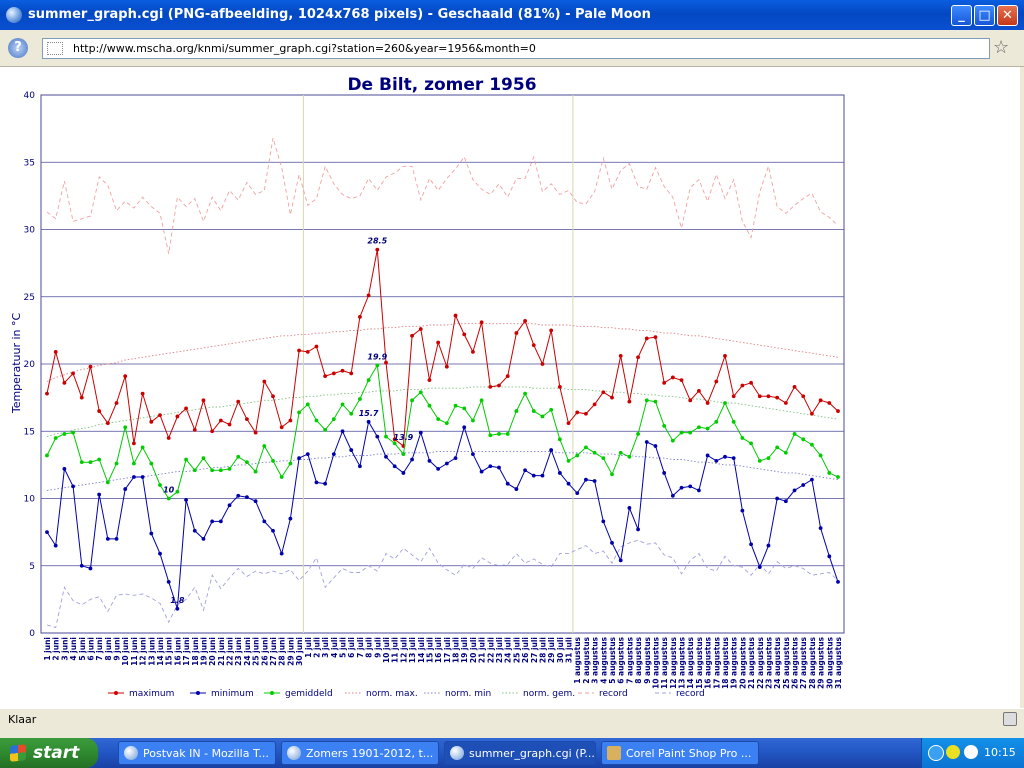  I want to click on x-tick-label: 10 augustus, so click(655, 662).